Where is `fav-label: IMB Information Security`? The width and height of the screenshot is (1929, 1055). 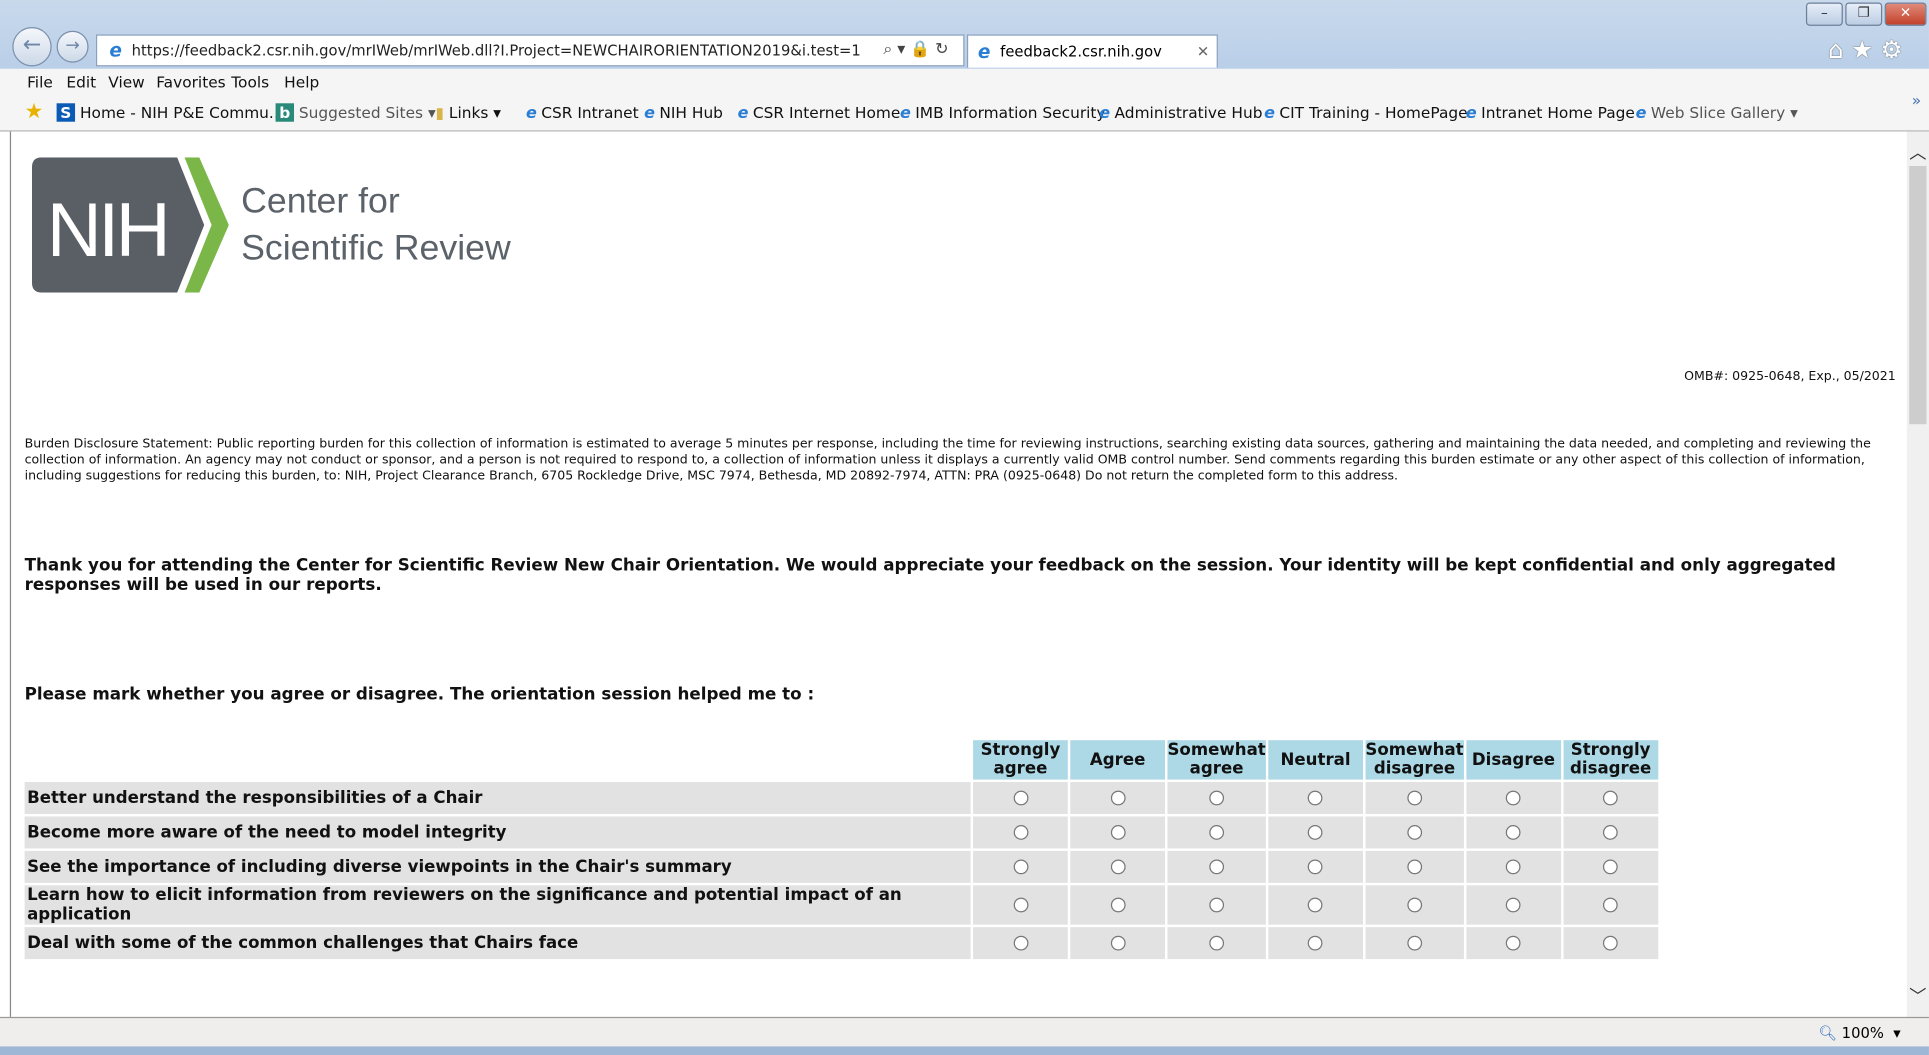
fav-label: IMB Information Security is located at coordinates (1010, 112).